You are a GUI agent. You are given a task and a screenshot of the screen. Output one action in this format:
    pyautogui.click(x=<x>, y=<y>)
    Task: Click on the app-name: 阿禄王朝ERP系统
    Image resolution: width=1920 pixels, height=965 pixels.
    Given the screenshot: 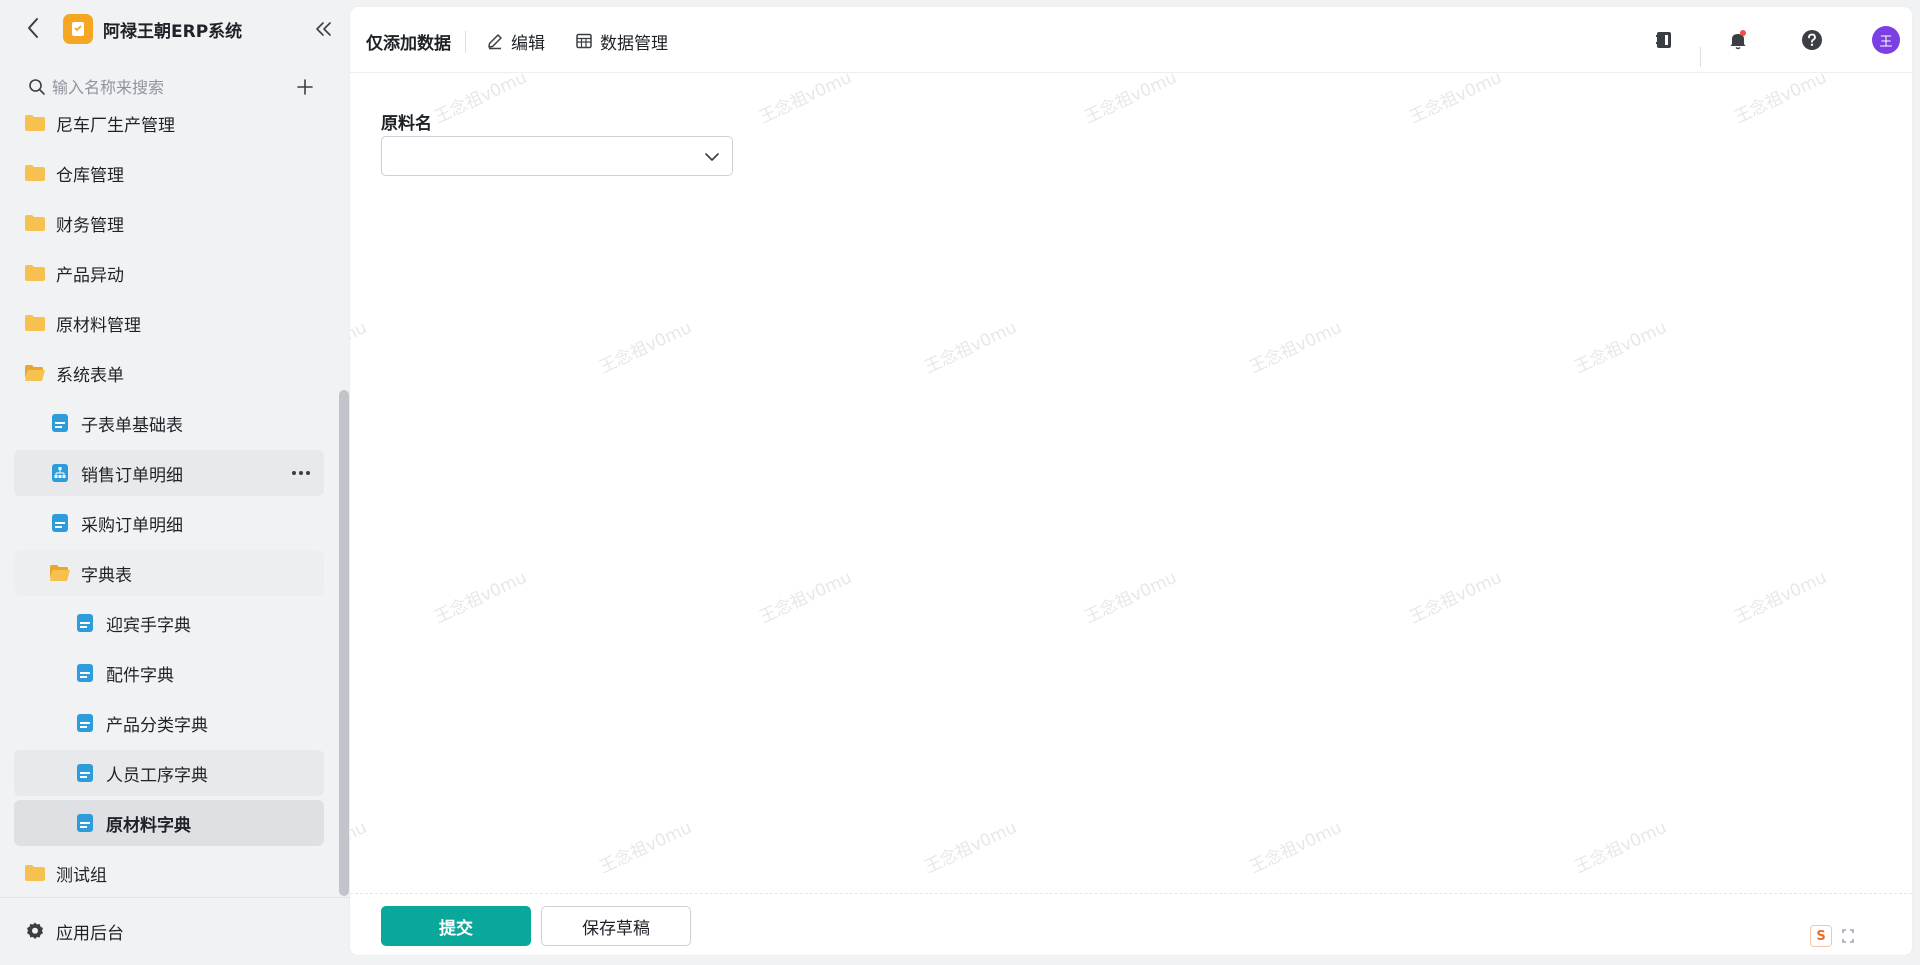 What is the action you would take?
    pyautogui.click(x=173, y=32)
    